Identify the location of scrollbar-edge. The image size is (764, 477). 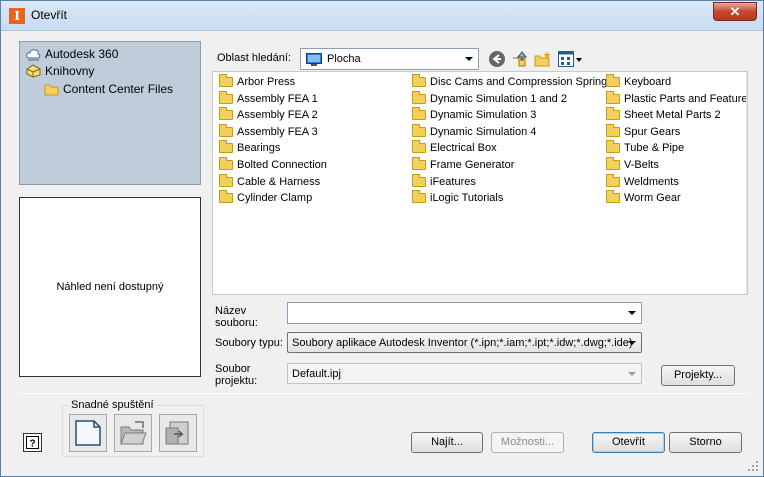
(746, 183).